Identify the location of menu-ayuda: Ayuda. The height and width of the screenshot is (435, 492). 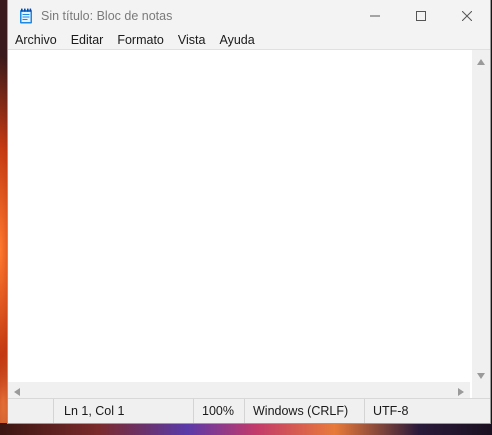
(236, 40).